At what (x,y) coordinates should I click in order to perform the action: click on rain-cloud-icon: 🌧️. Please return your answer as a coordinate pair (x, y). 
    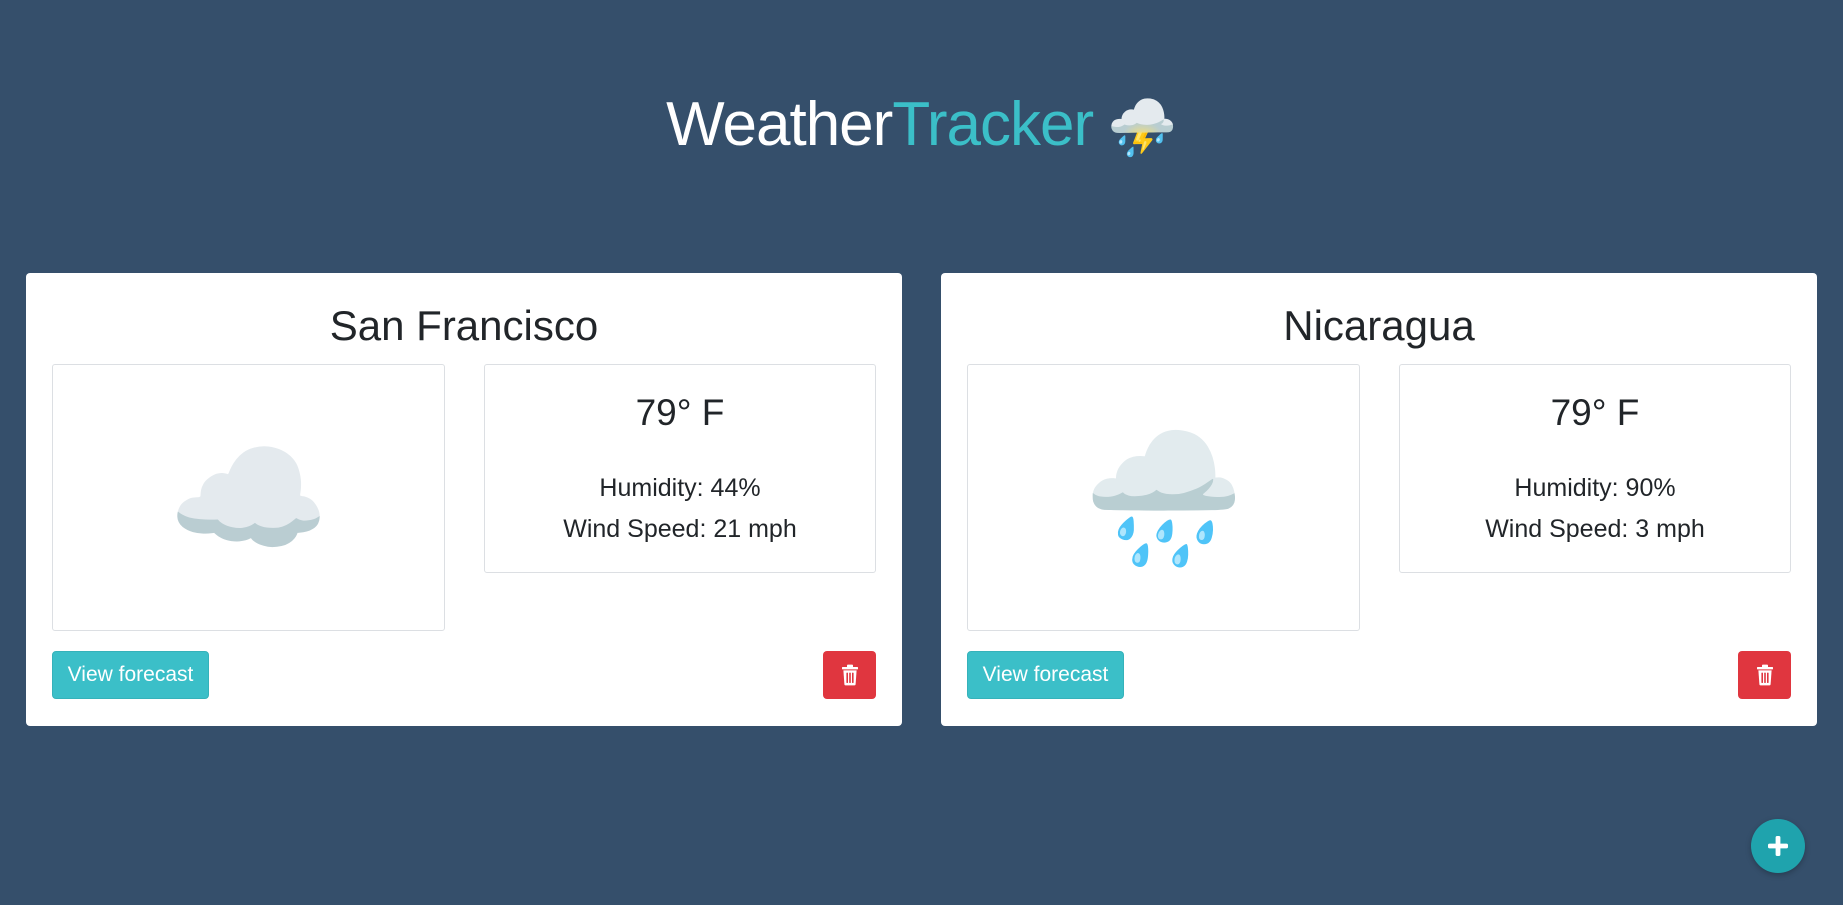
    Looking at the image, I should click on (1163, 497).